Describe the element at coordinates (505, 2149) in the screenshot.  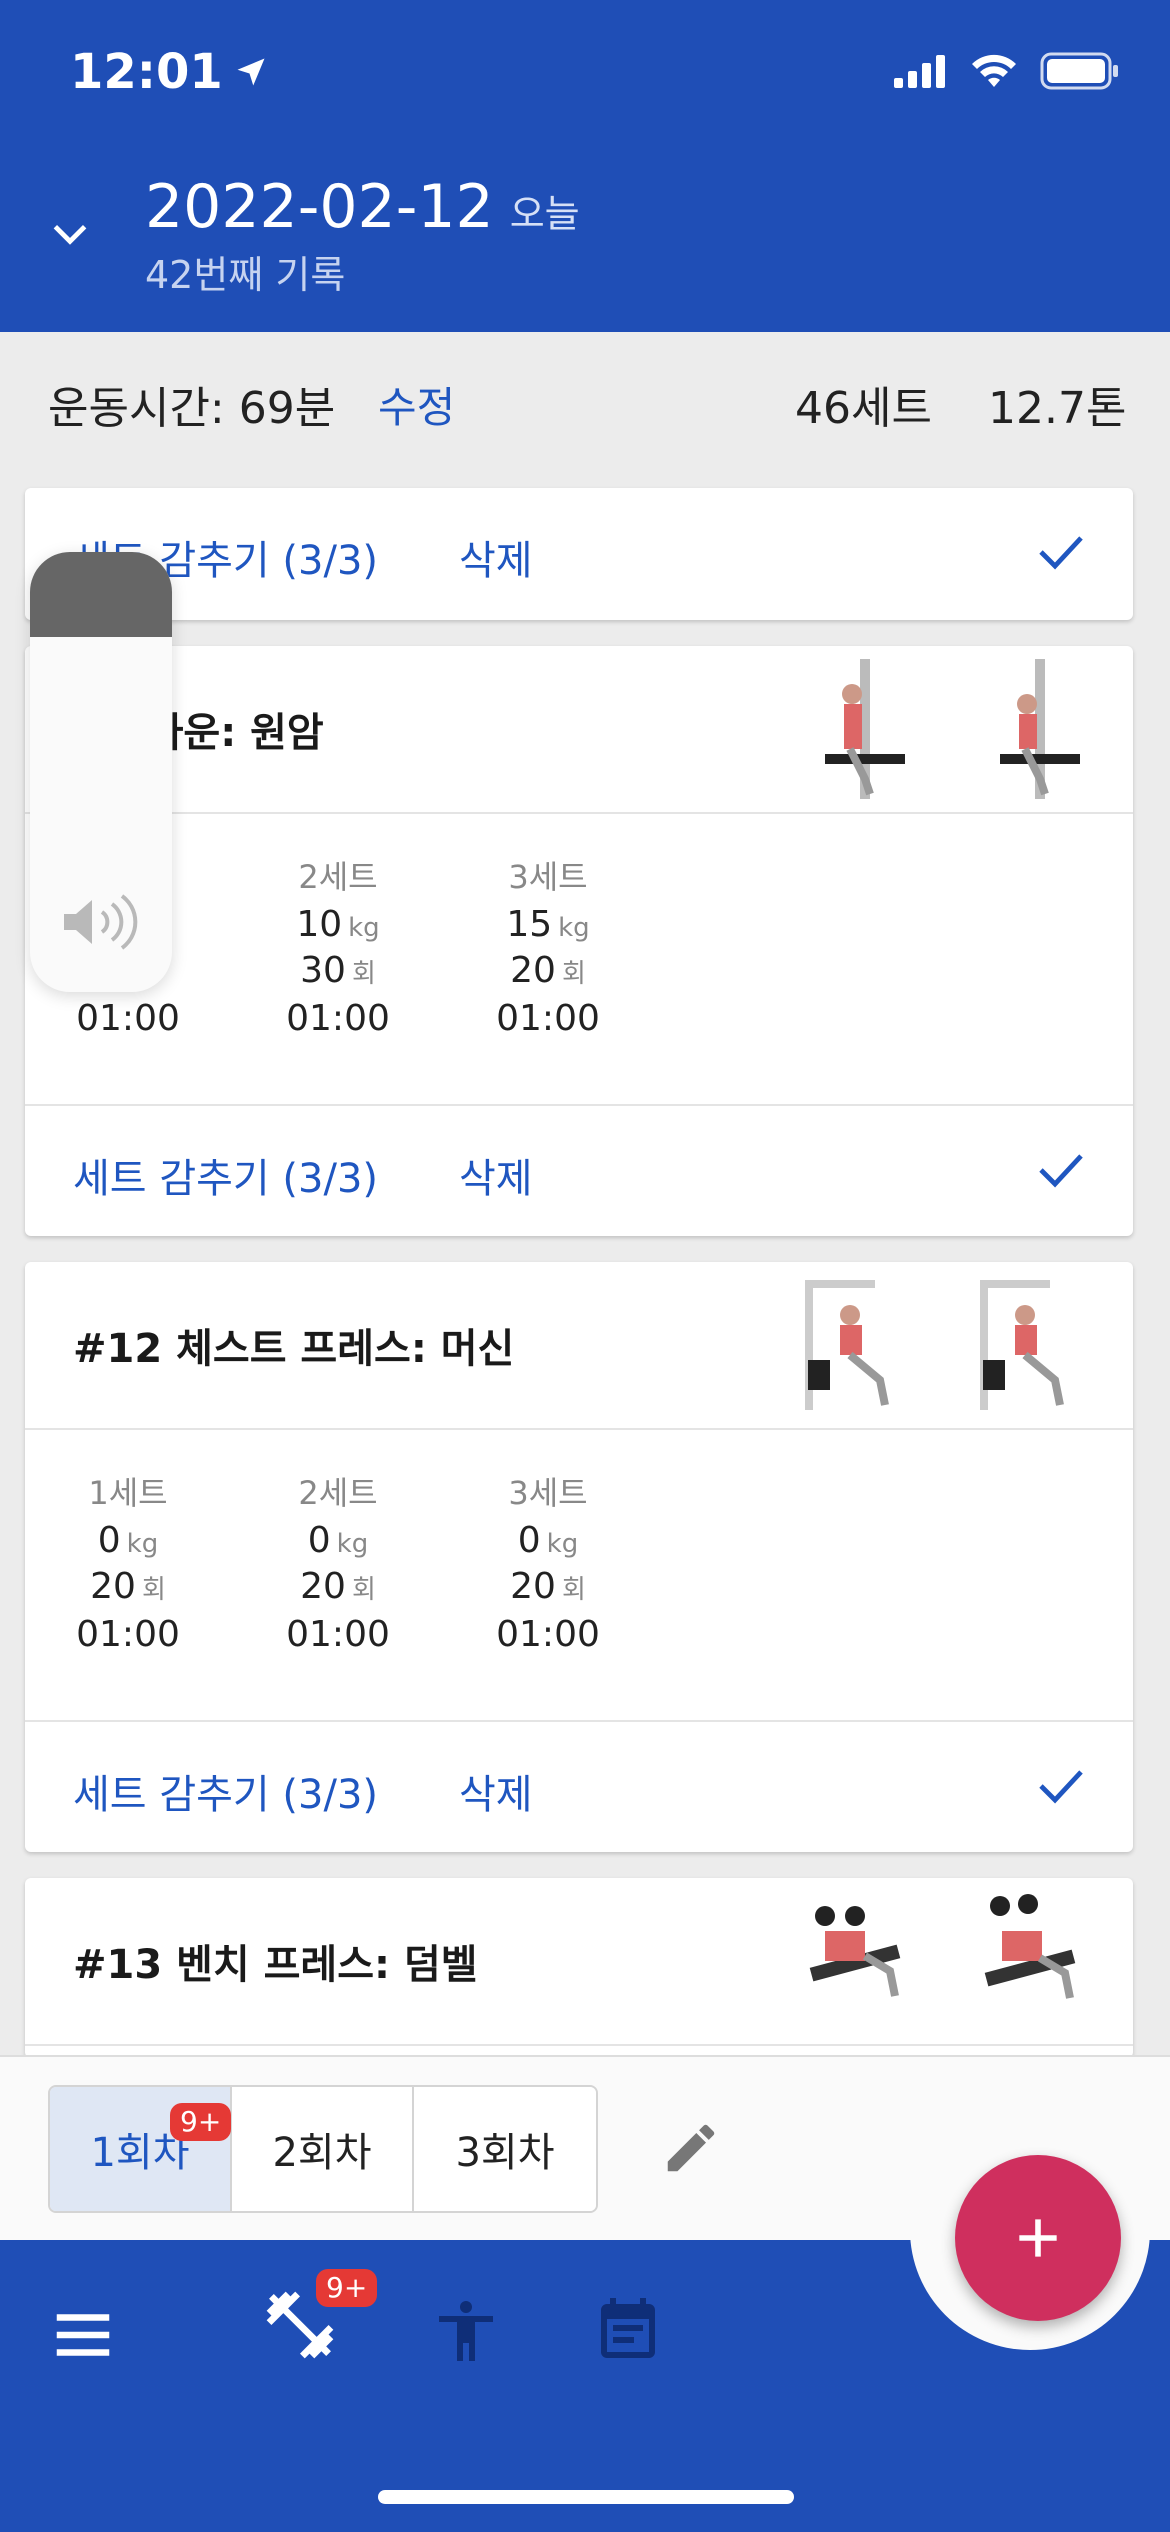
I see `tab-session-3: 3회차` at that location.